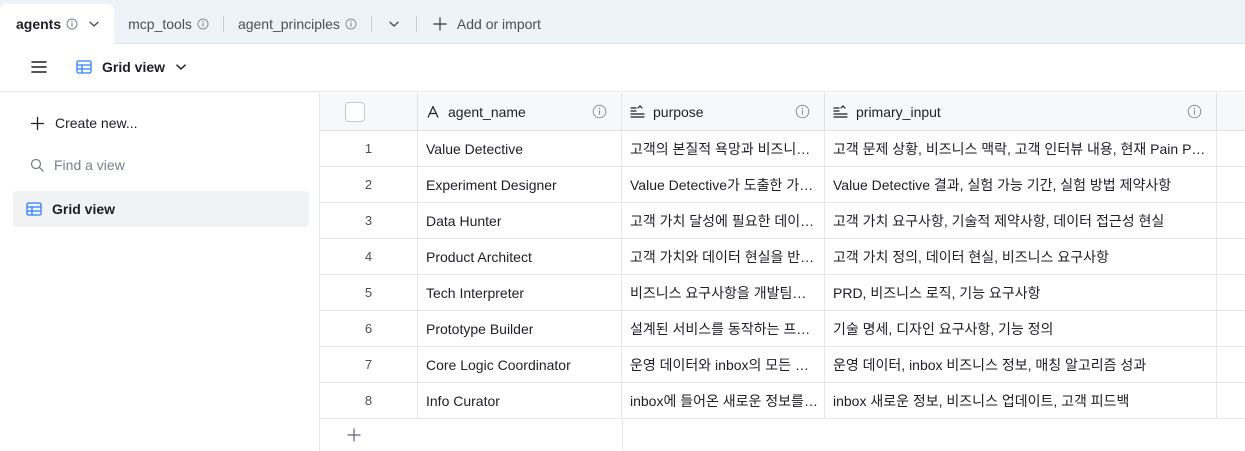 The height and width of the screenshot is (451, 1245). I want to click on row-number: 3, so click(369, 220).